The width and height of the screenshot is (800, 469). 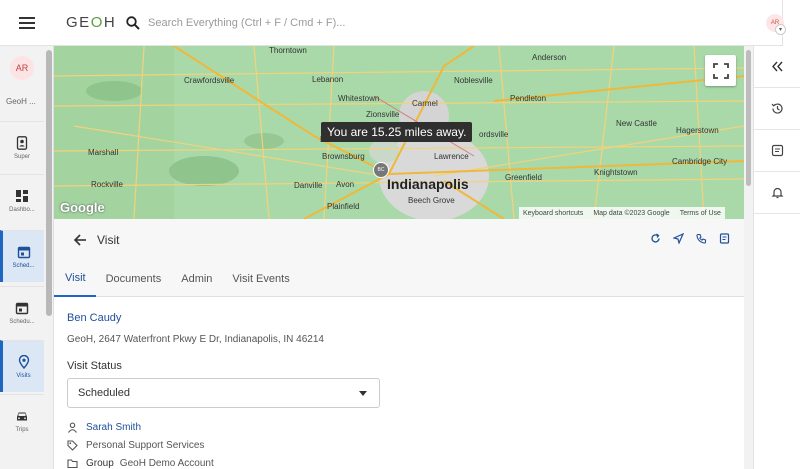 I want to click on sidebar-item-visits: Visits, so click(x=22, y=366).